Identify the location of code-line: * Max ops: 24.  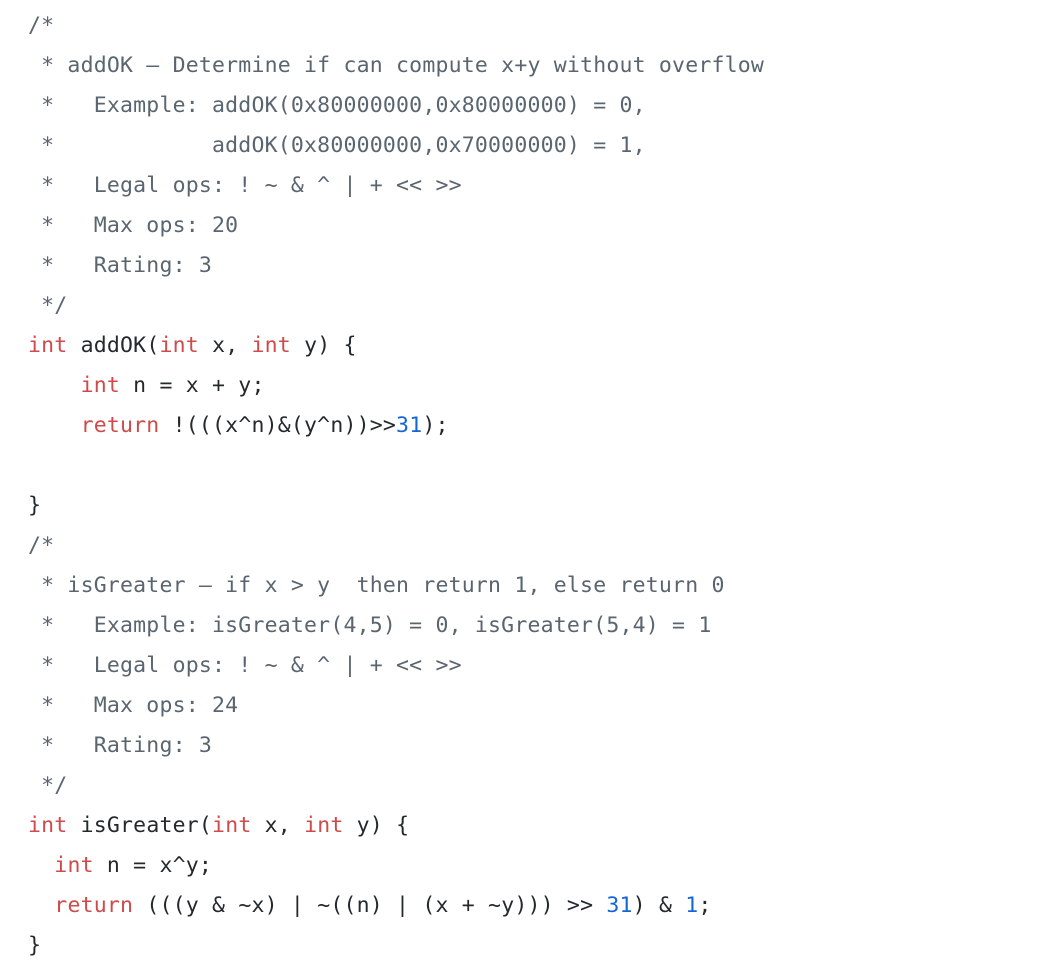
(537, 706).